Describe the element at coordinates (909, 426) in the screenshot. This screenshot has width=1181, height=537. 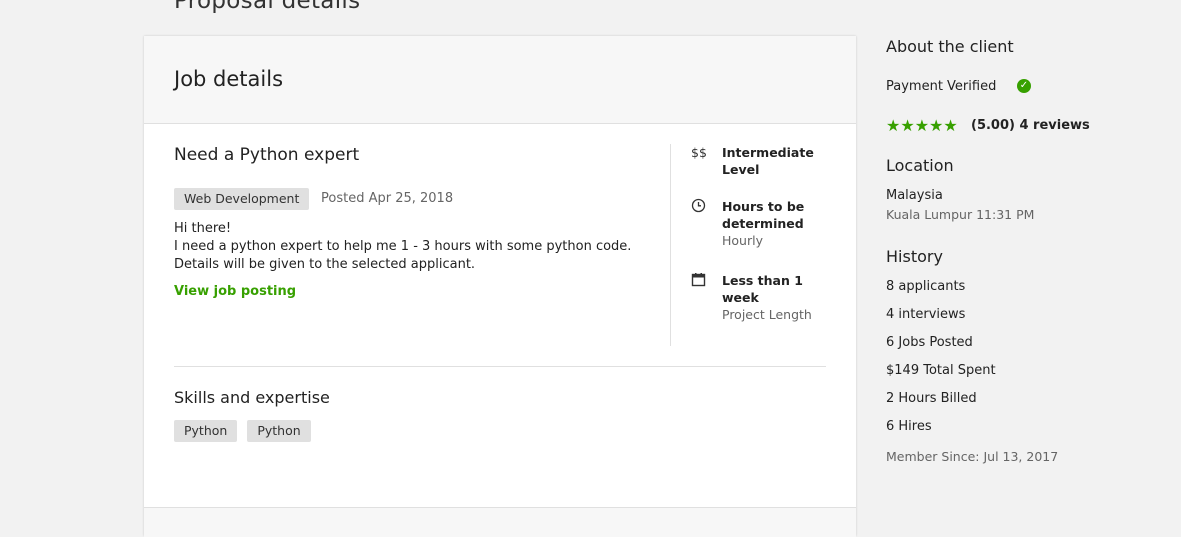
I see `history-item: 6 Hires` at that location.